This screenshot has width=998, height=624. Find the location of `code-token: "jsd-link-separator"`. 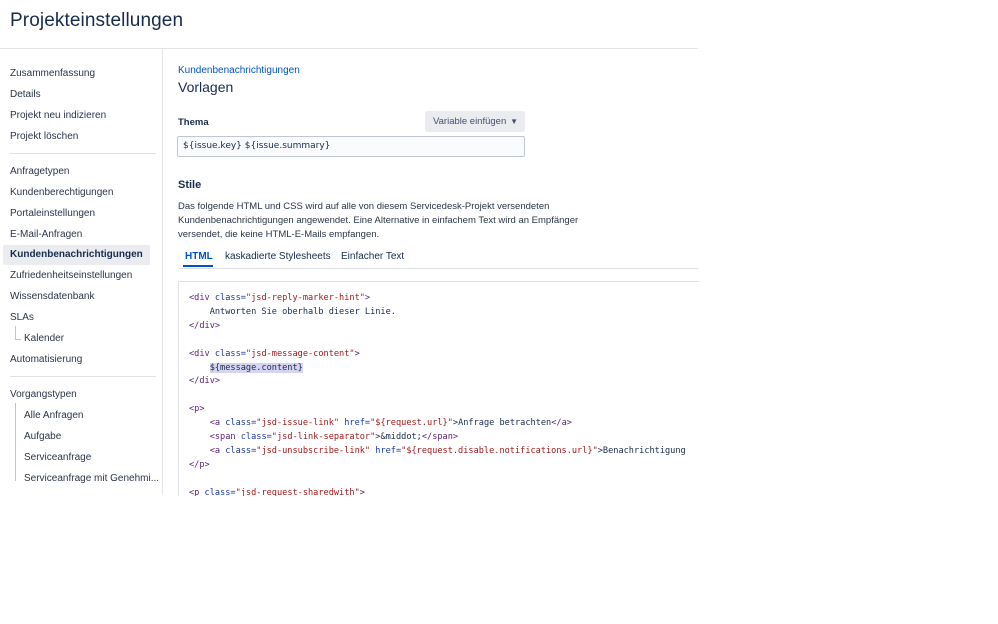

code-token: "jsd-link-separator" is located at coordinates (323, 437).